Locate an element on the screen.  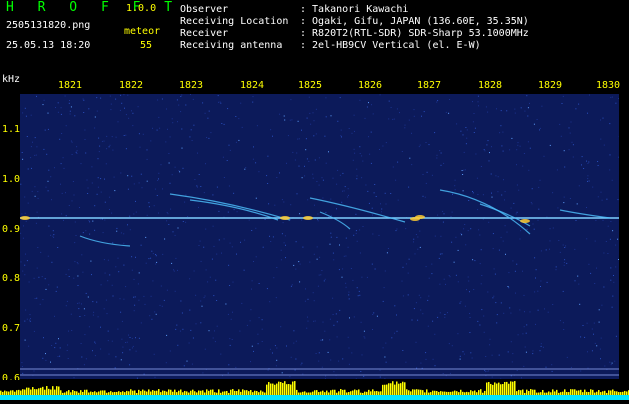
app-version: 1.0.0 is located at coordinates (141, 9).